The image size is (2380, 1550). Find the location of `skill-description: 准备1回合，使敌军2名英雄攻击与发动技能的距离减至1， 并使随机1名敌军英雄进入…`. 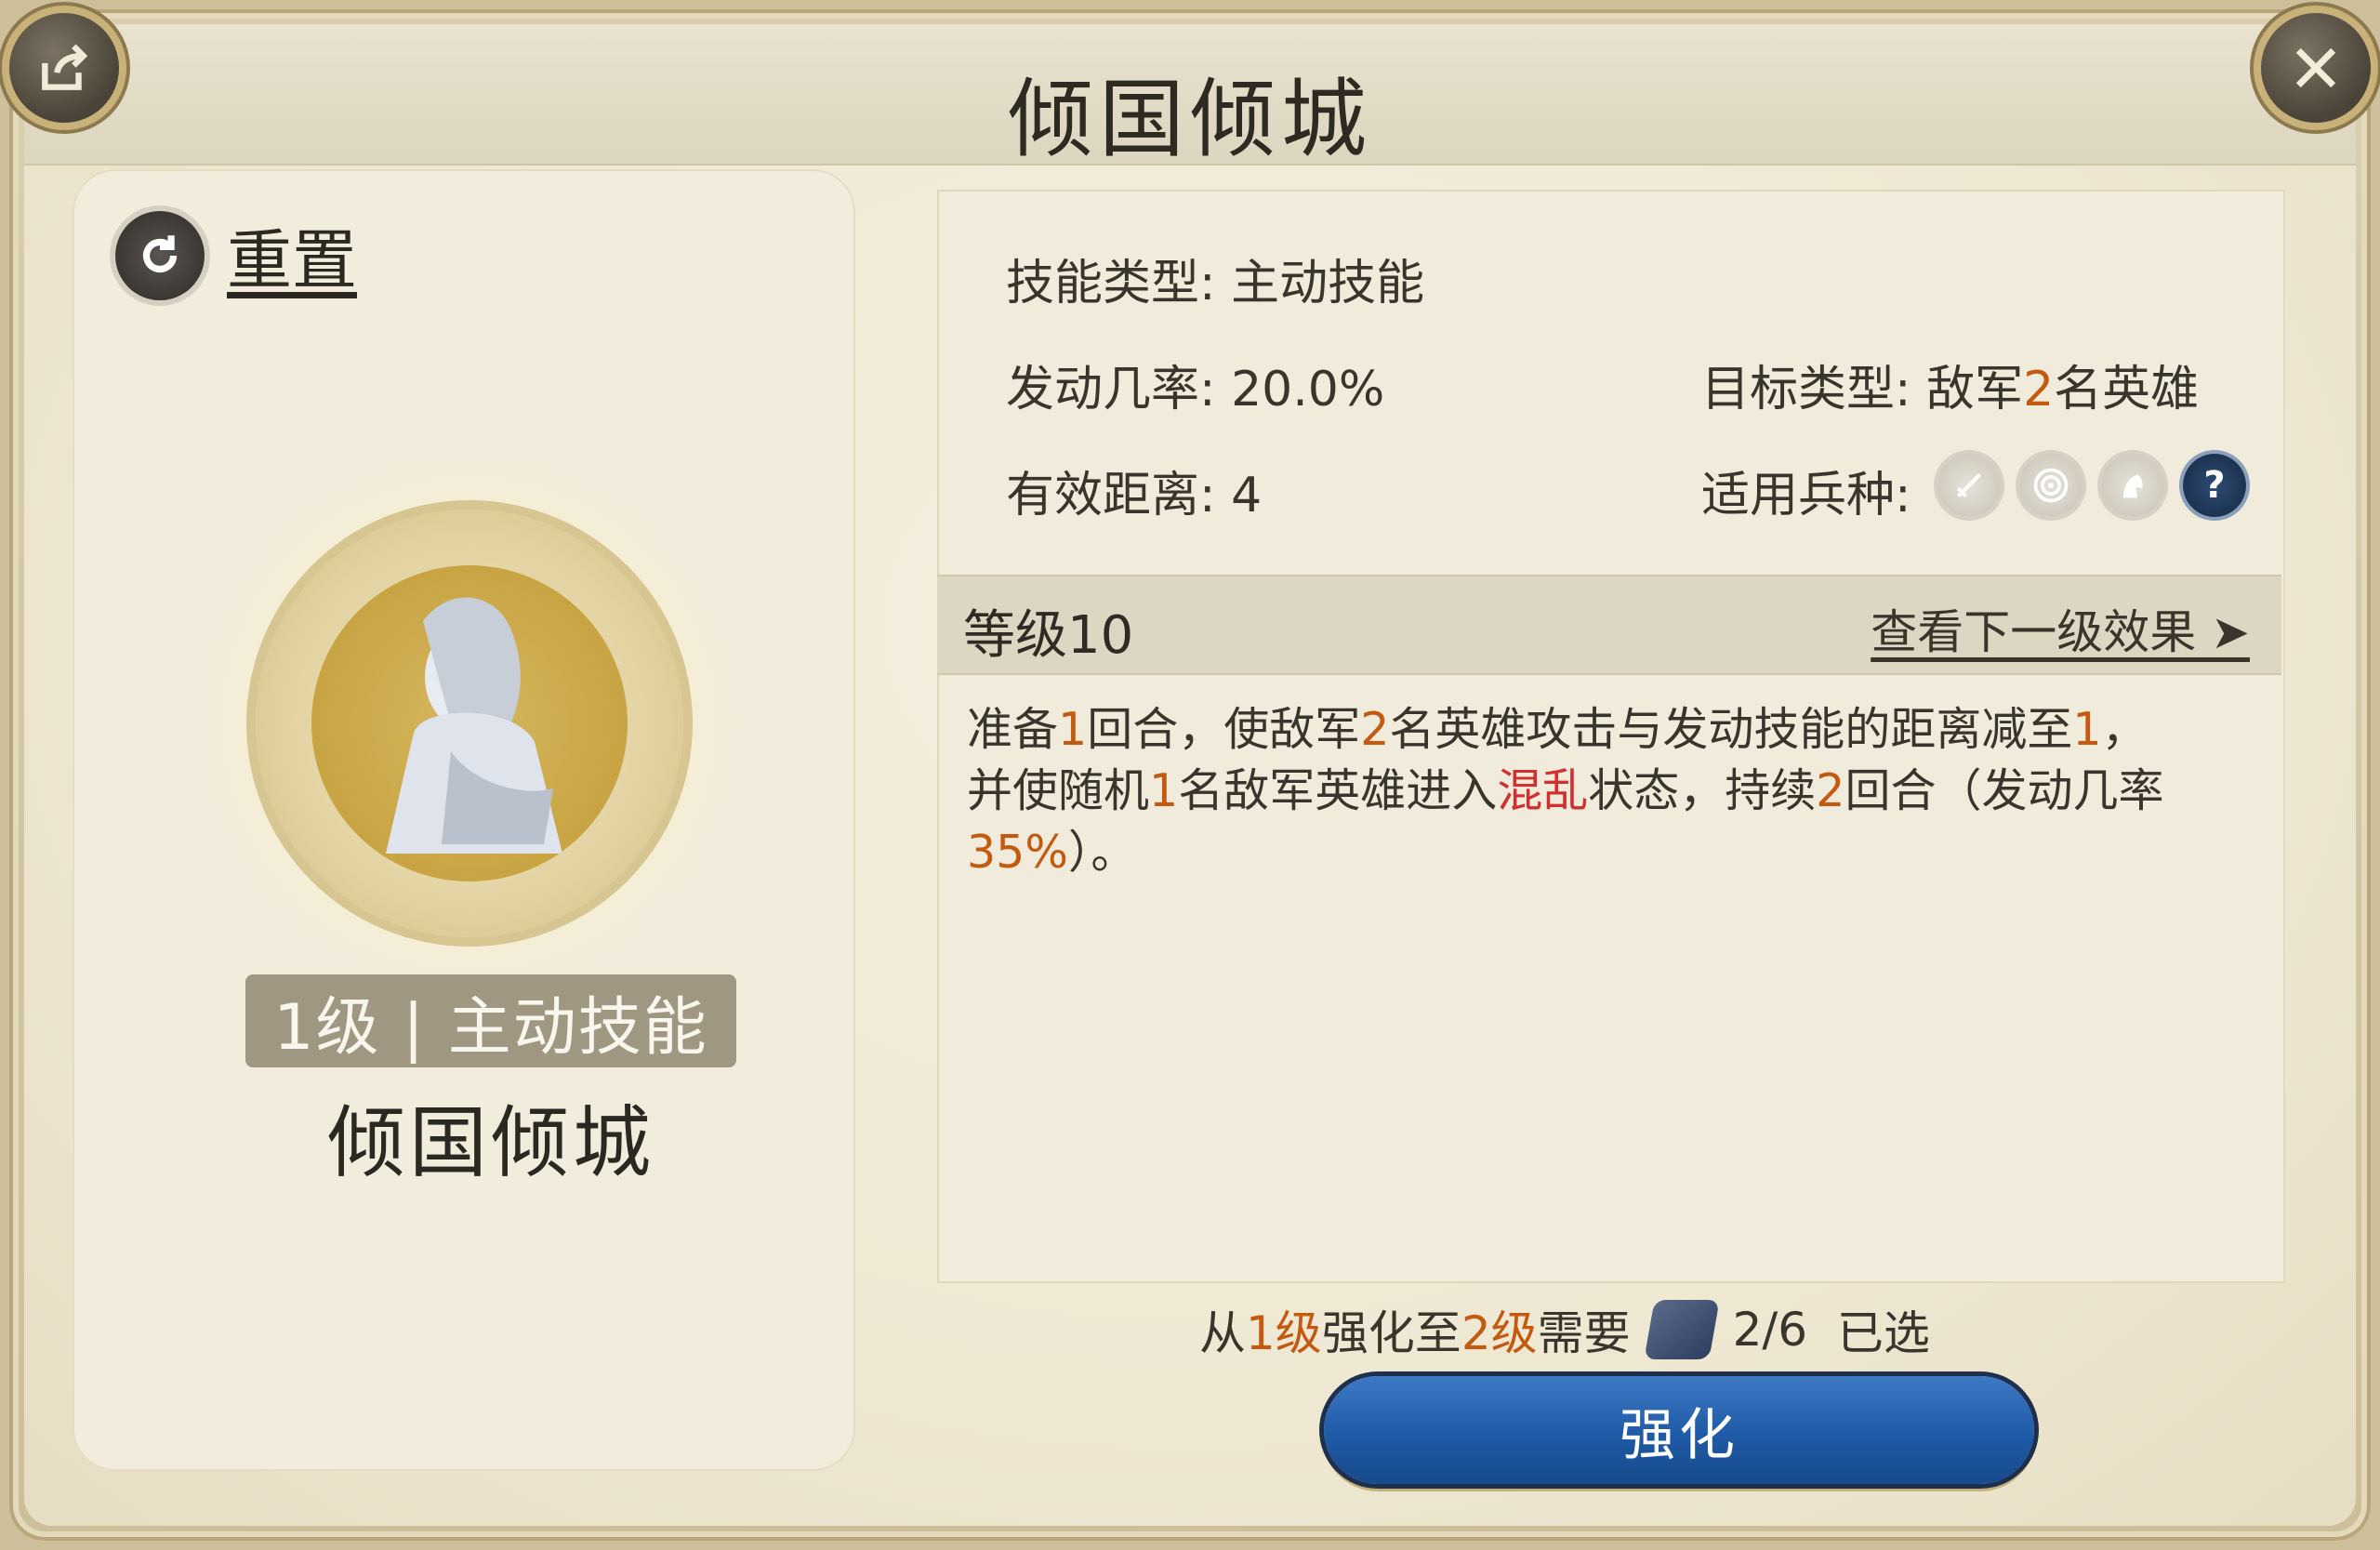

skill-description: 准备1回合，使敌军2名英雄攻击与发动技能的距离减至1， 并使随机1名敌军英雄进入… is located at coordinates (1613, 791).